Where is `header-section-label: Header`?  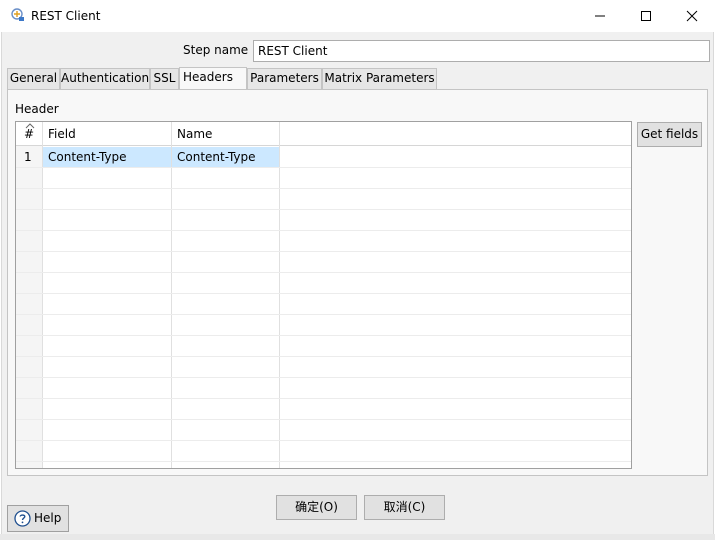
header-section-label: Header is located at coordinates (37, 109).